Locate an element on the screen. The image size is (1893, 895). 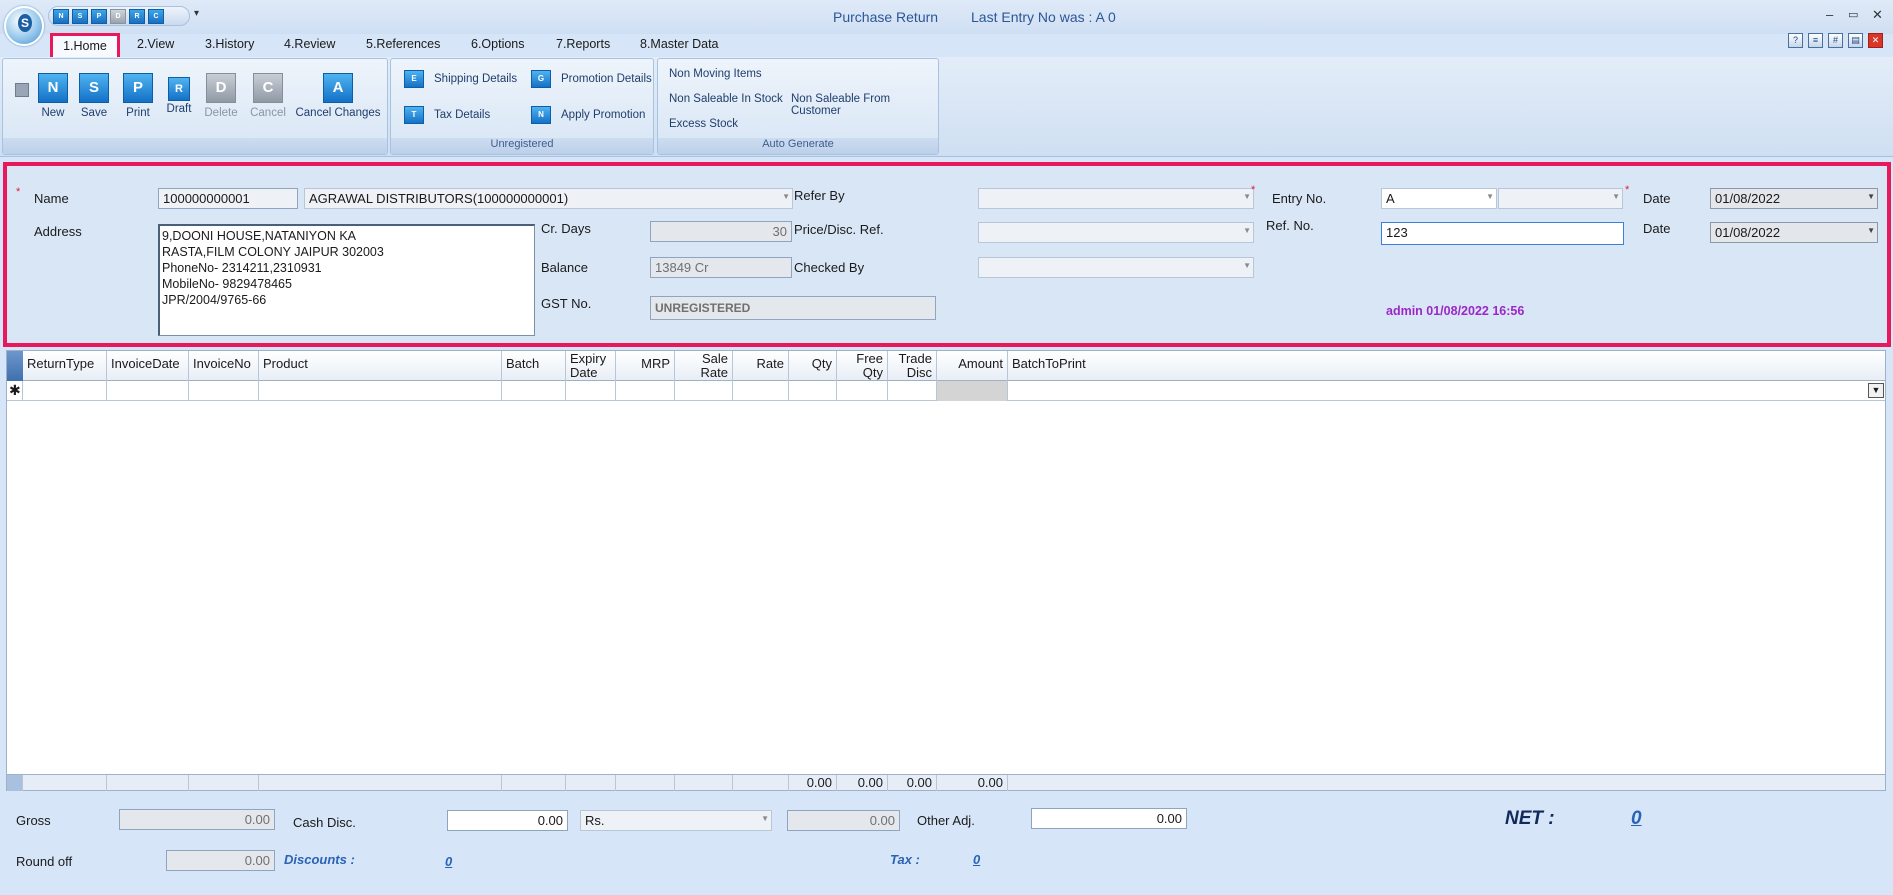
tab-home: 1.Home is located at coordinates (85, 46).